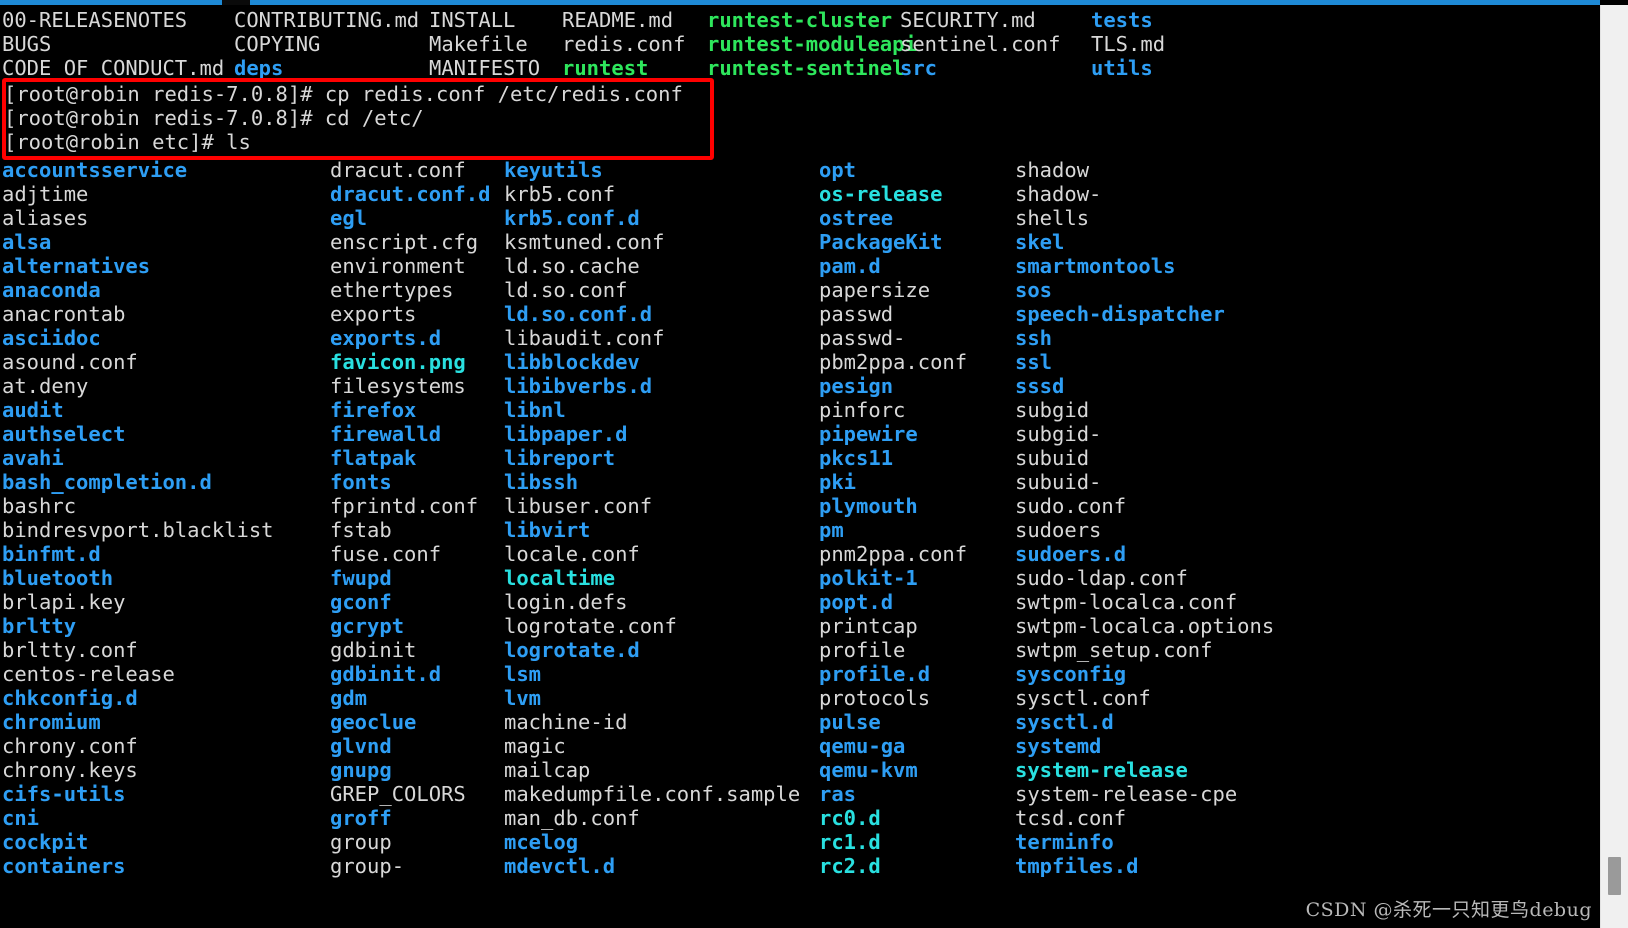  I want to click on file-entry: libuser.conf, so click(578, 506).